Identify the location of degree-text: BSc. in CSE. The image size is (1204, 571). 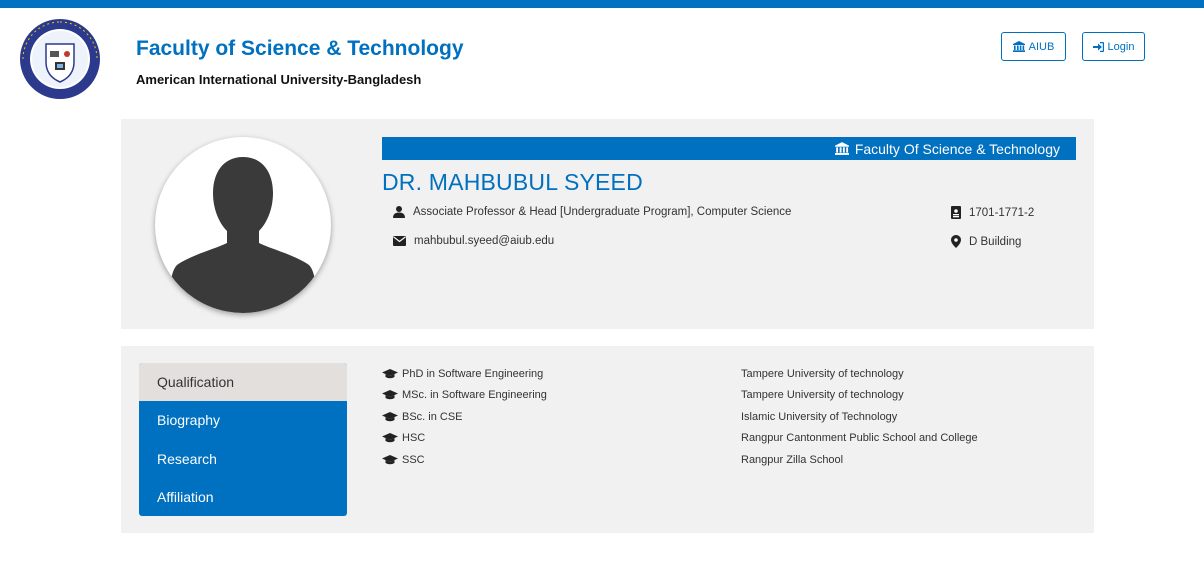
(432, 416).